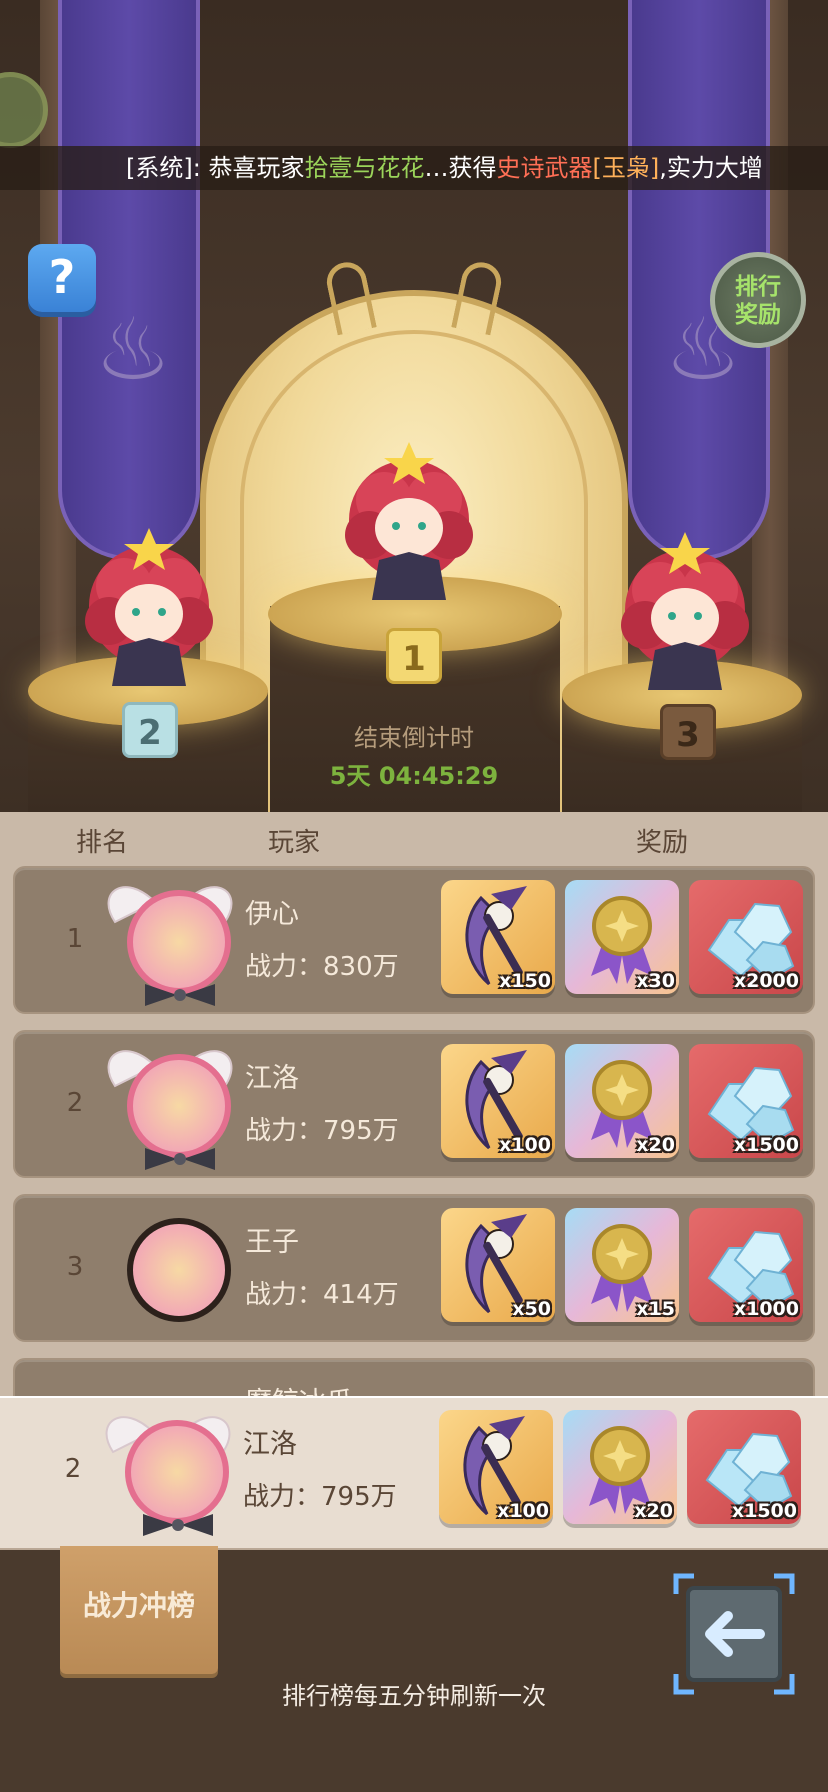 Image resolution: width=828 pixels, height=1792 pixels. I want to click on player-name: 伊心, so click(272, 914).